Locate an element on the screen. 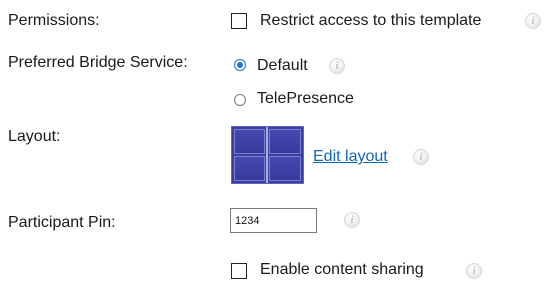 The height and width of the screenshot is (287, 546). bridge-telepresence-radio is located at coordinates (240, 100).